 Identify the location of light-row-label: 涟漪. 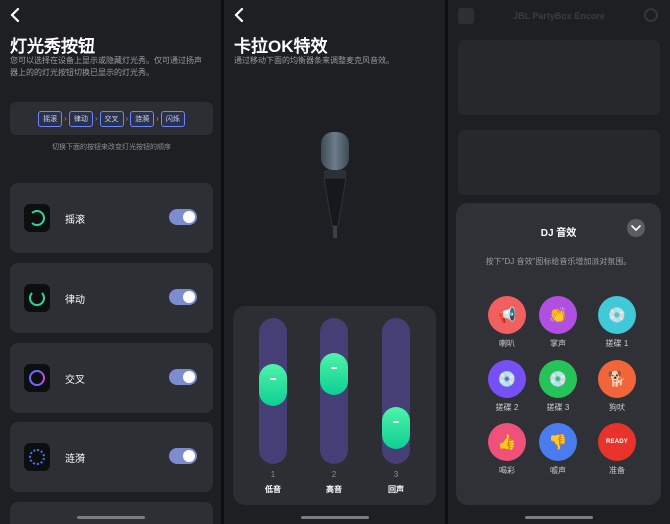
(75, 459).